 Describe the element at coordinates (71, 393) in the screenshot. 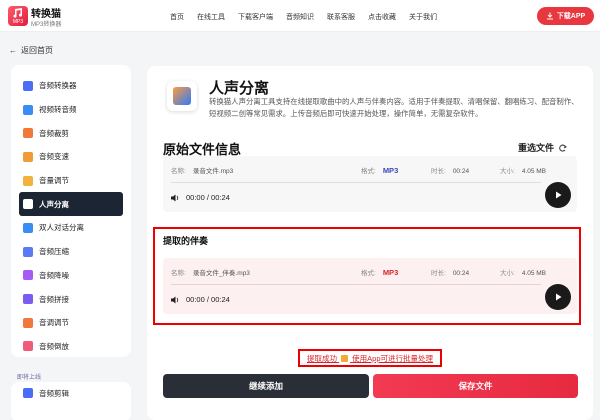

I see `sidebar-item-audio-edit: 音频剪辑` at that location.